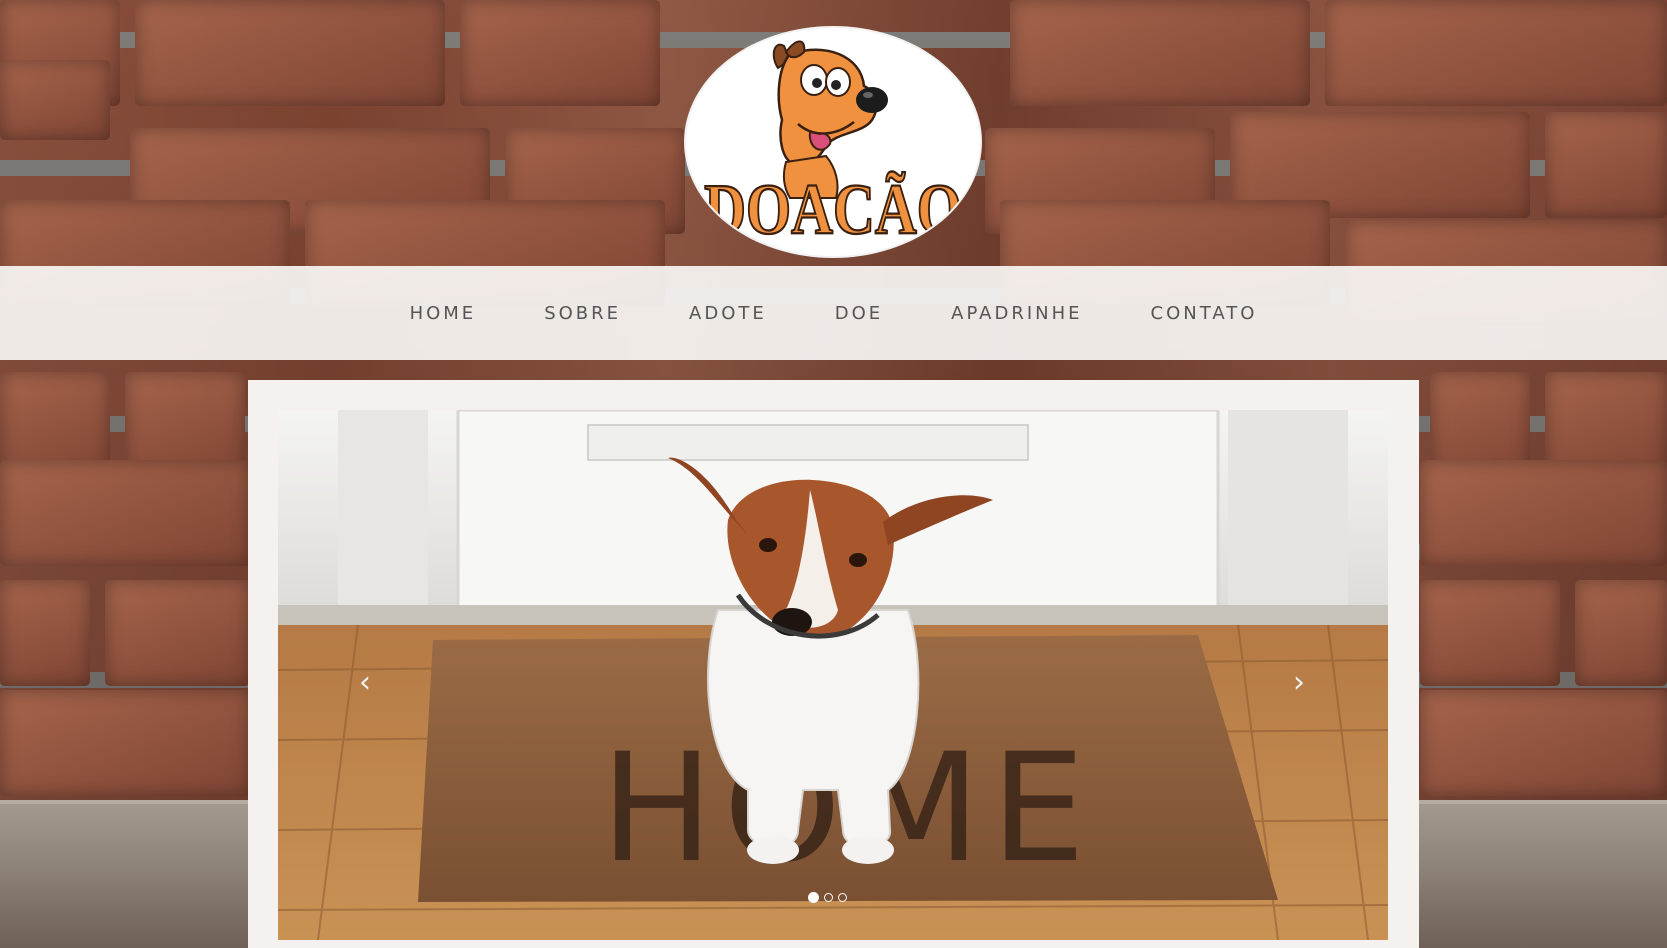 Image resolution: width=1667 pixels, height=948 pixels. What do you see at coordinates (1204, 313) in the screenshot?
I see `nav-item-contato: CONTATO` at bounding box center [1204, 313].